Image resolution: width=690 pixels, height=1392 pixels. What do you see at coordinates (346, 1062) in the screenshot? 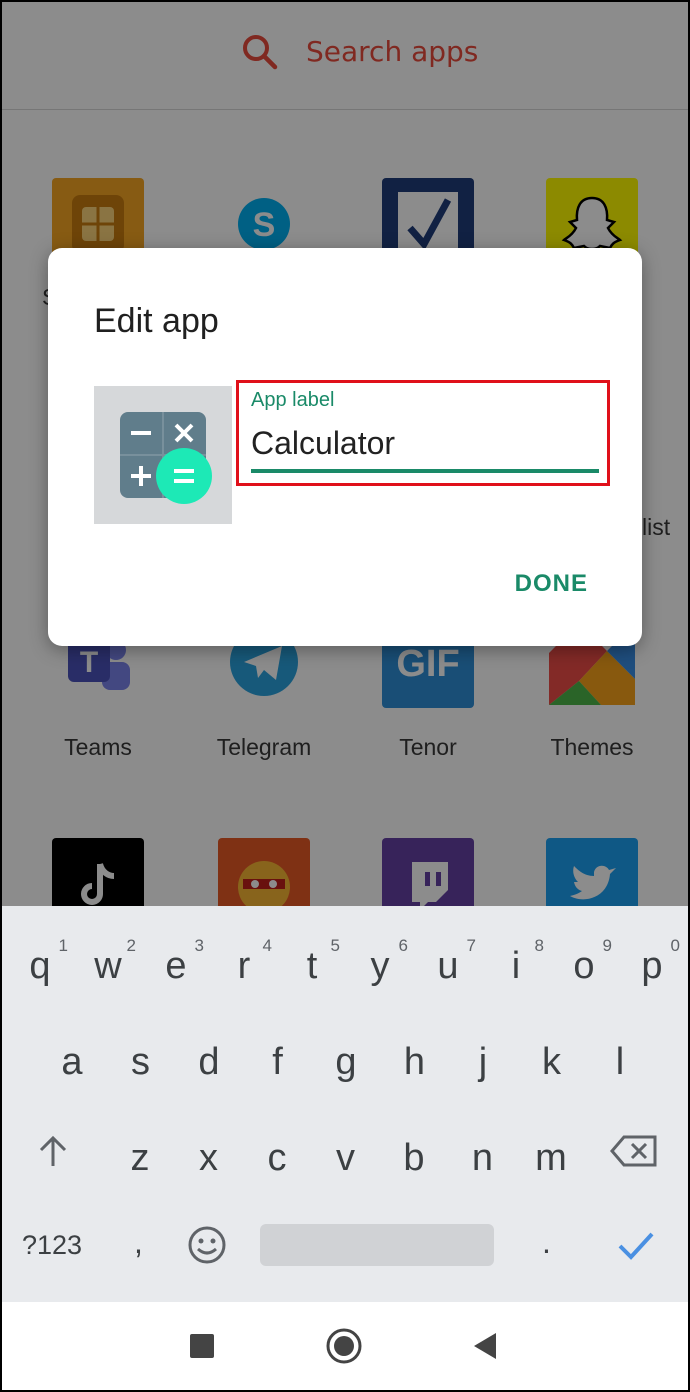
I see `key-character: g` at bounding box center [346, 1062].